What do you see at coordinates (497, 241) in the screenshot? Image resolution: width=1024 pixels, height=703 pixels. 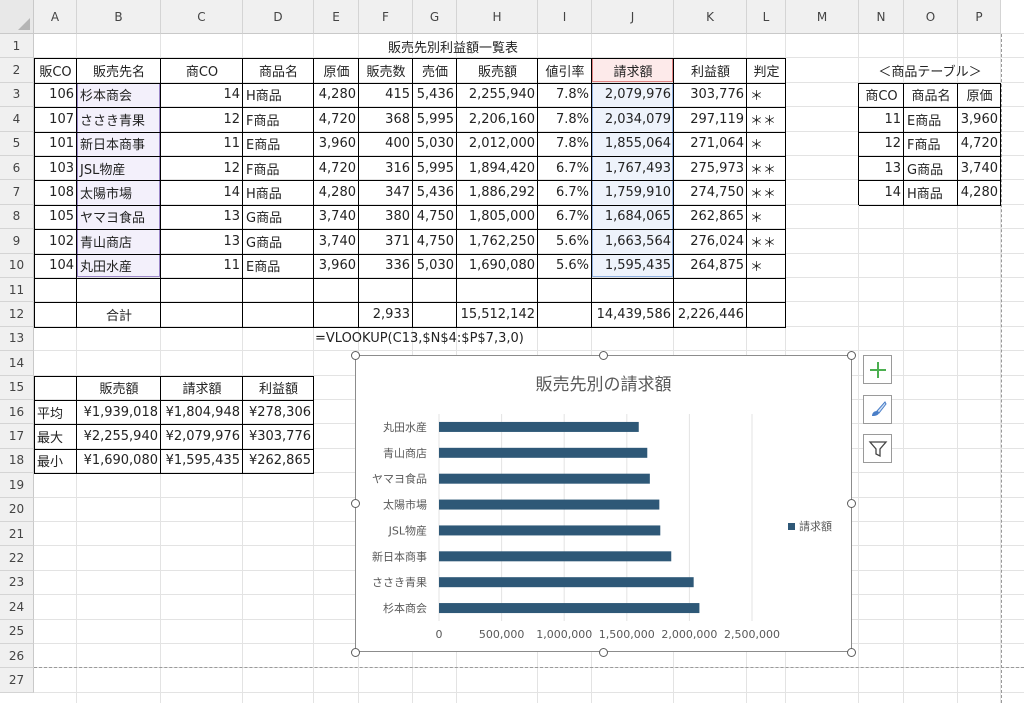 I see `table-cell: 1,762,250` at bounding box center [497, 241].